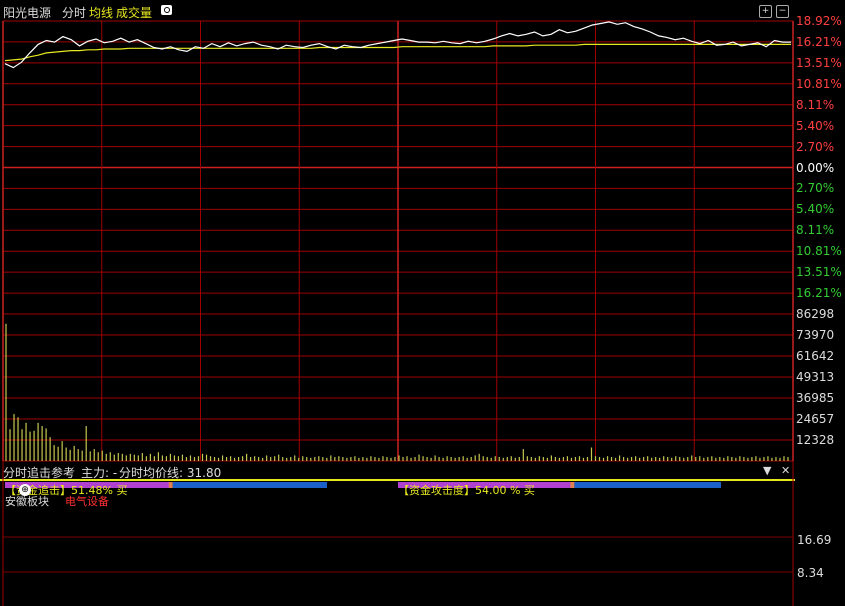  I want to click on price-axis-up-label: 18.92%, so click(819, 21).